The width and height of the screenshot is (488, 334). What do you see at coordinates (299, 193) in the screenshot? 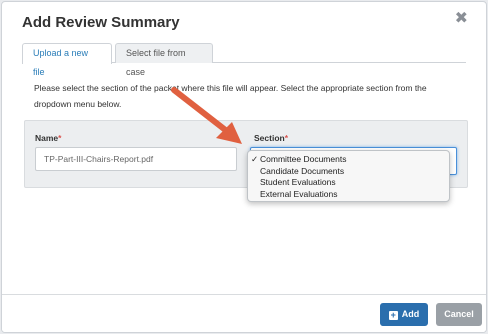
I see `dropdown-option-label: External Evaluations` at bounding box center [299, 193].